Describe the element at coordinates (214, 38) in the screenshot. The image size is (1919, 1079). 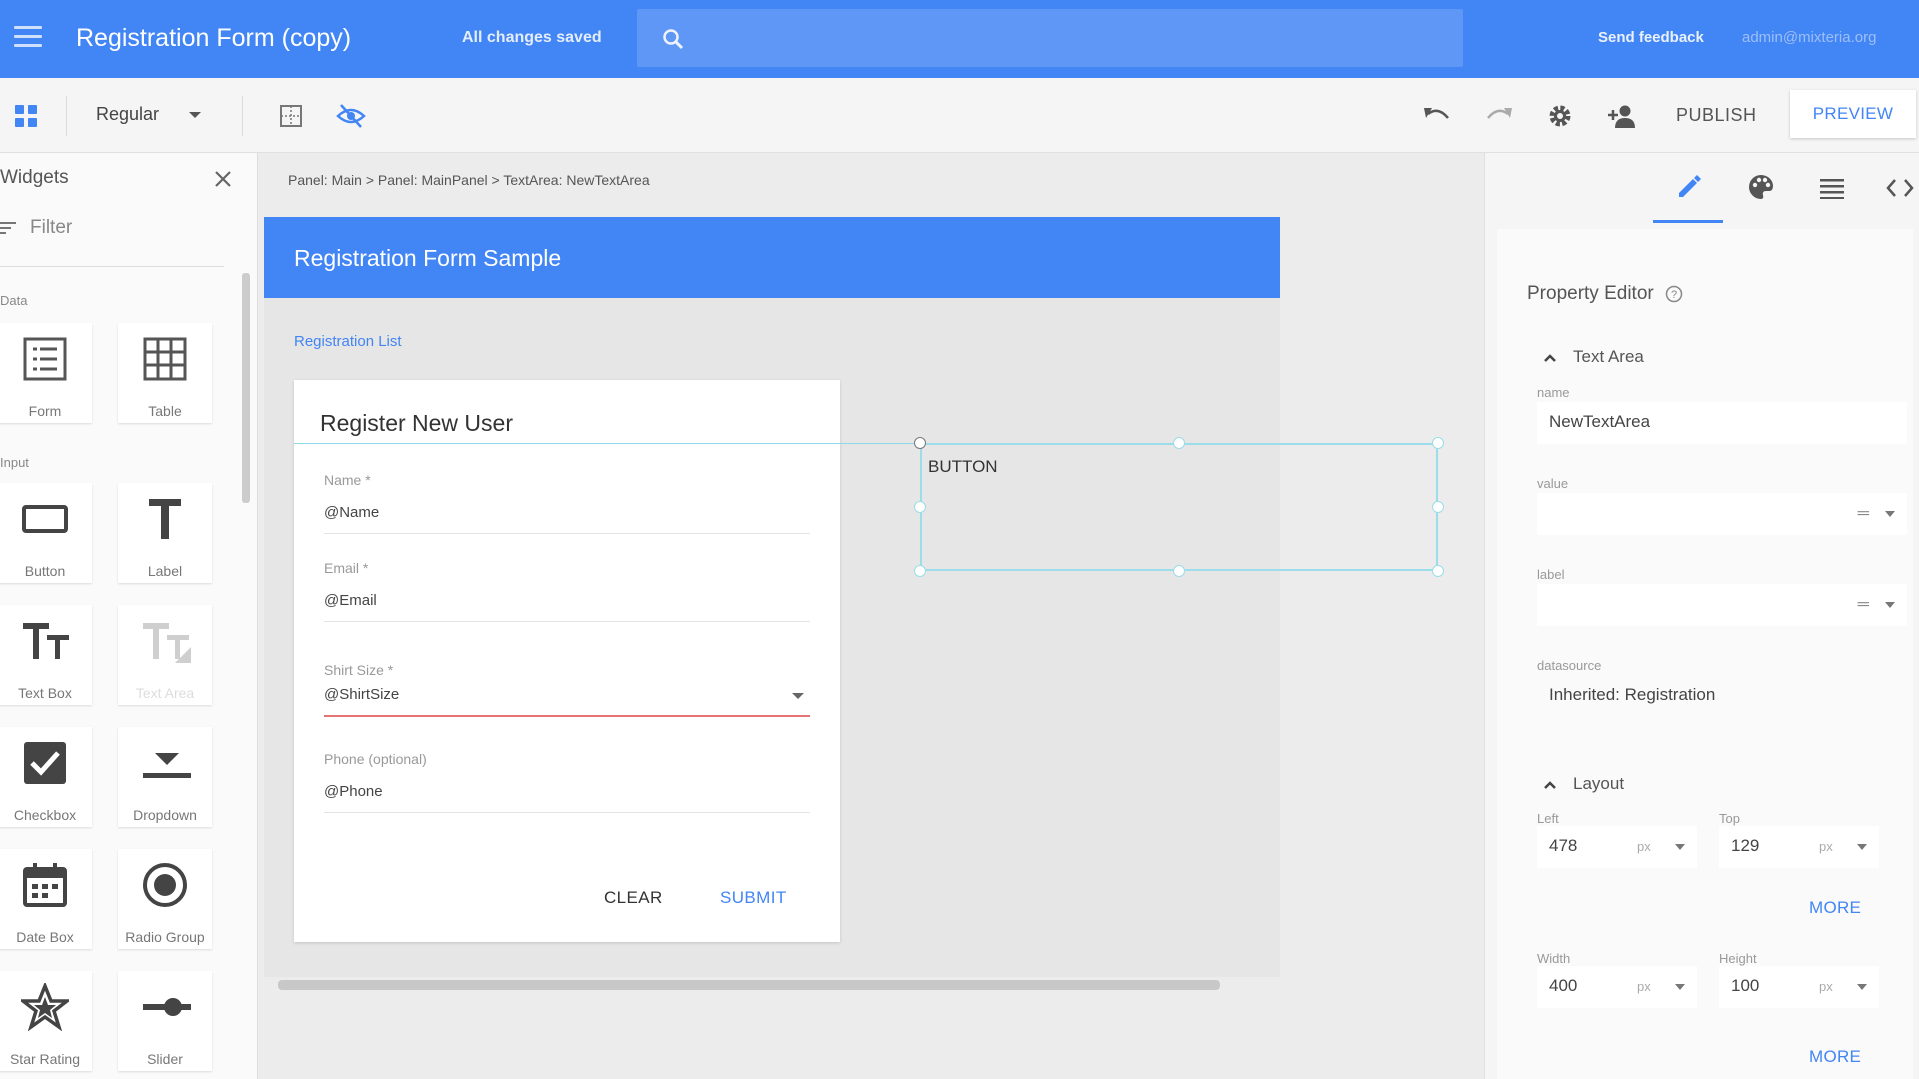
I see `app-title: Registration Form (copy)` at that location.